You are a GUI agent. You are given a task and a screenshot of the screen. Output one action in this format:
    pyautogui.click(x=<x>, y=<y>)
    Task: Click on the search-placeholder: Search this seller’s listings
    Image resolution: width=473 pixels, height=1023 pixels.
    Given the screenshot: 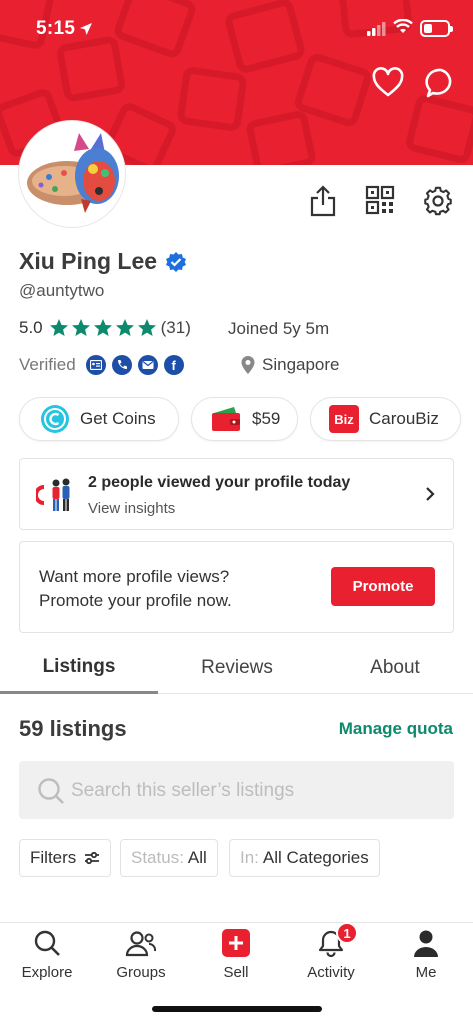 What is the action you would take?
    pyautogui.click(x=183, y=790)
    